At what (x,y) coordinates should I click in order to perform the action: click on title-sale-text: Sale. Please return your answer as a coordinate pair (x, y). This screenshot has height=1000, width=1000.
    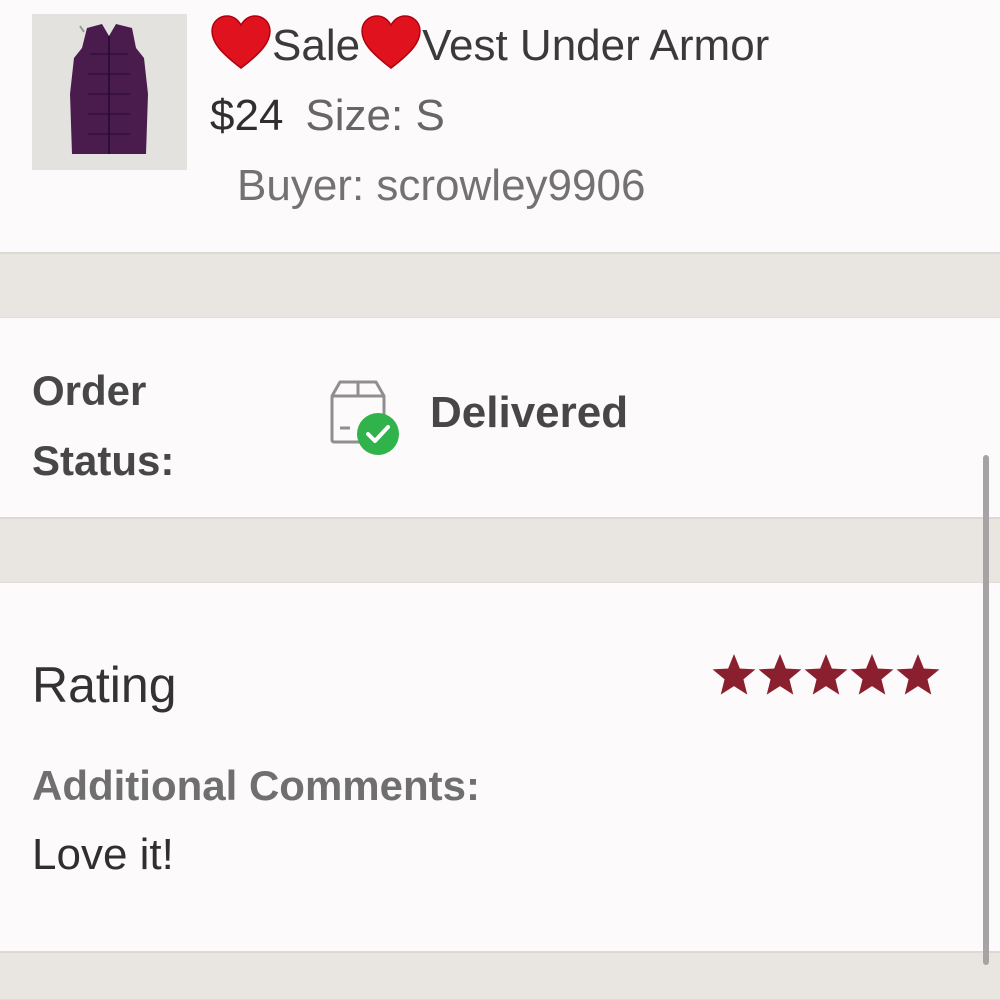
    Looking at the image, I should click on (316, 45).